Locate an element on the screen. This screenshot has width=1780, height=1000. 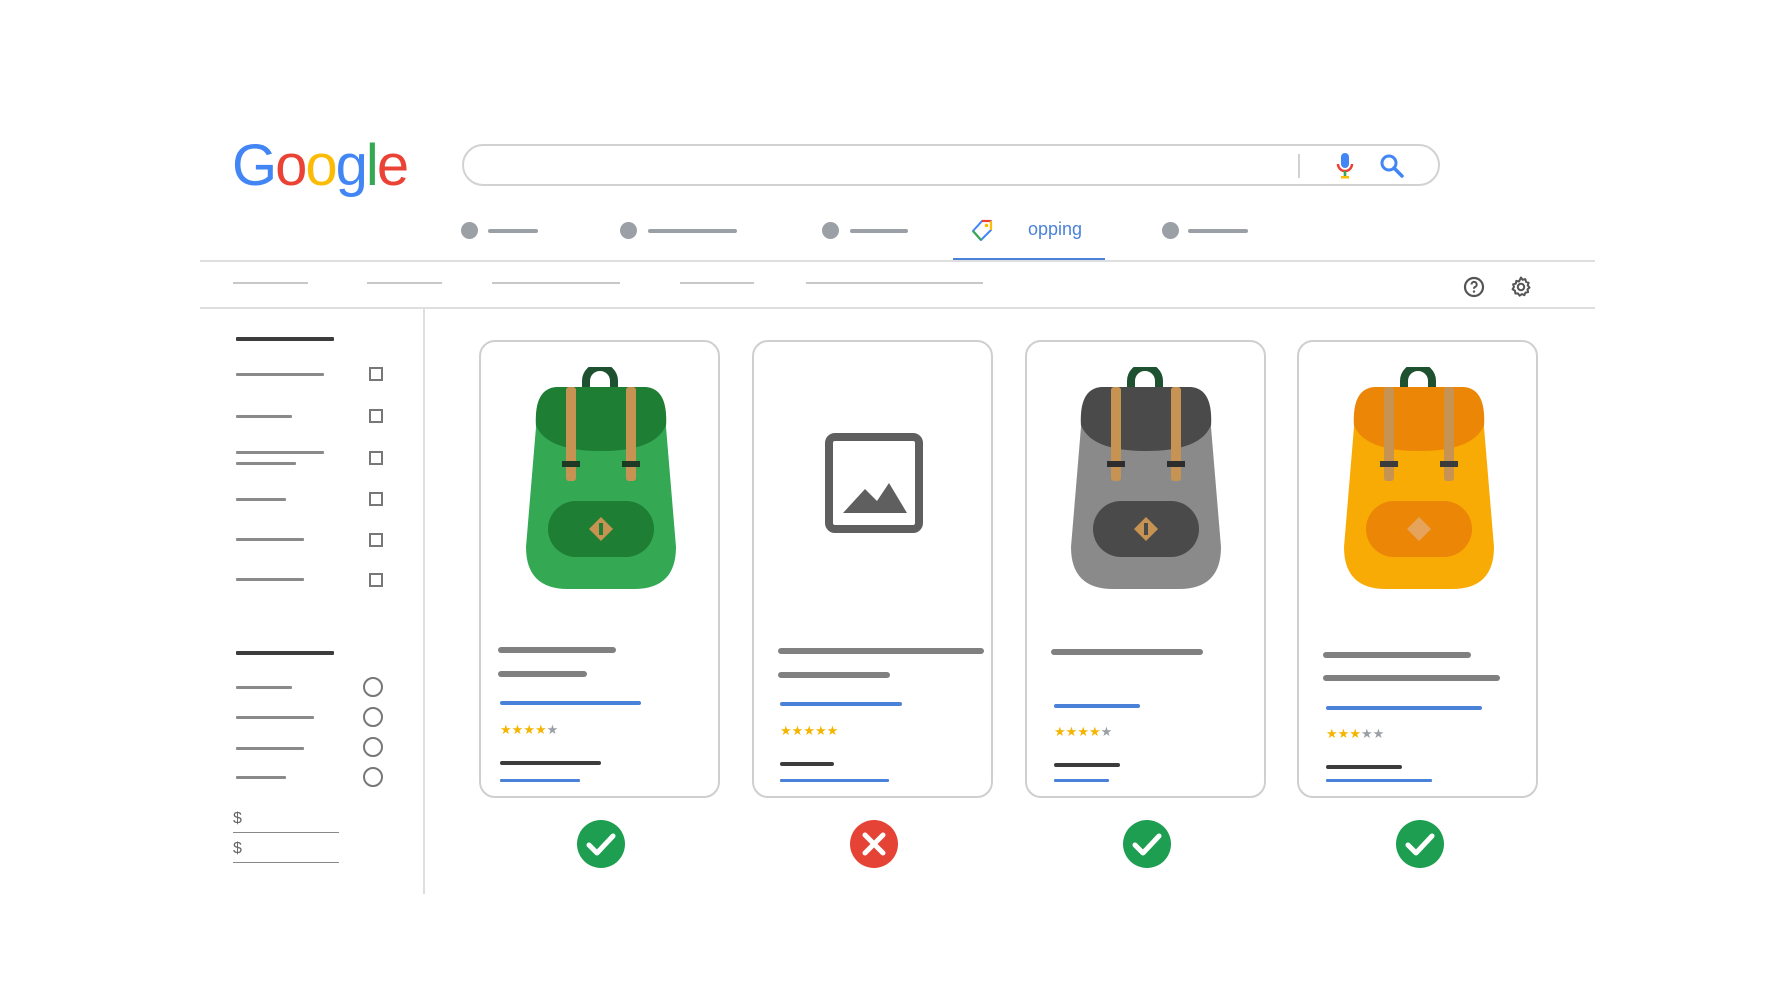
price-min-field is located at coordinates (286, 832).